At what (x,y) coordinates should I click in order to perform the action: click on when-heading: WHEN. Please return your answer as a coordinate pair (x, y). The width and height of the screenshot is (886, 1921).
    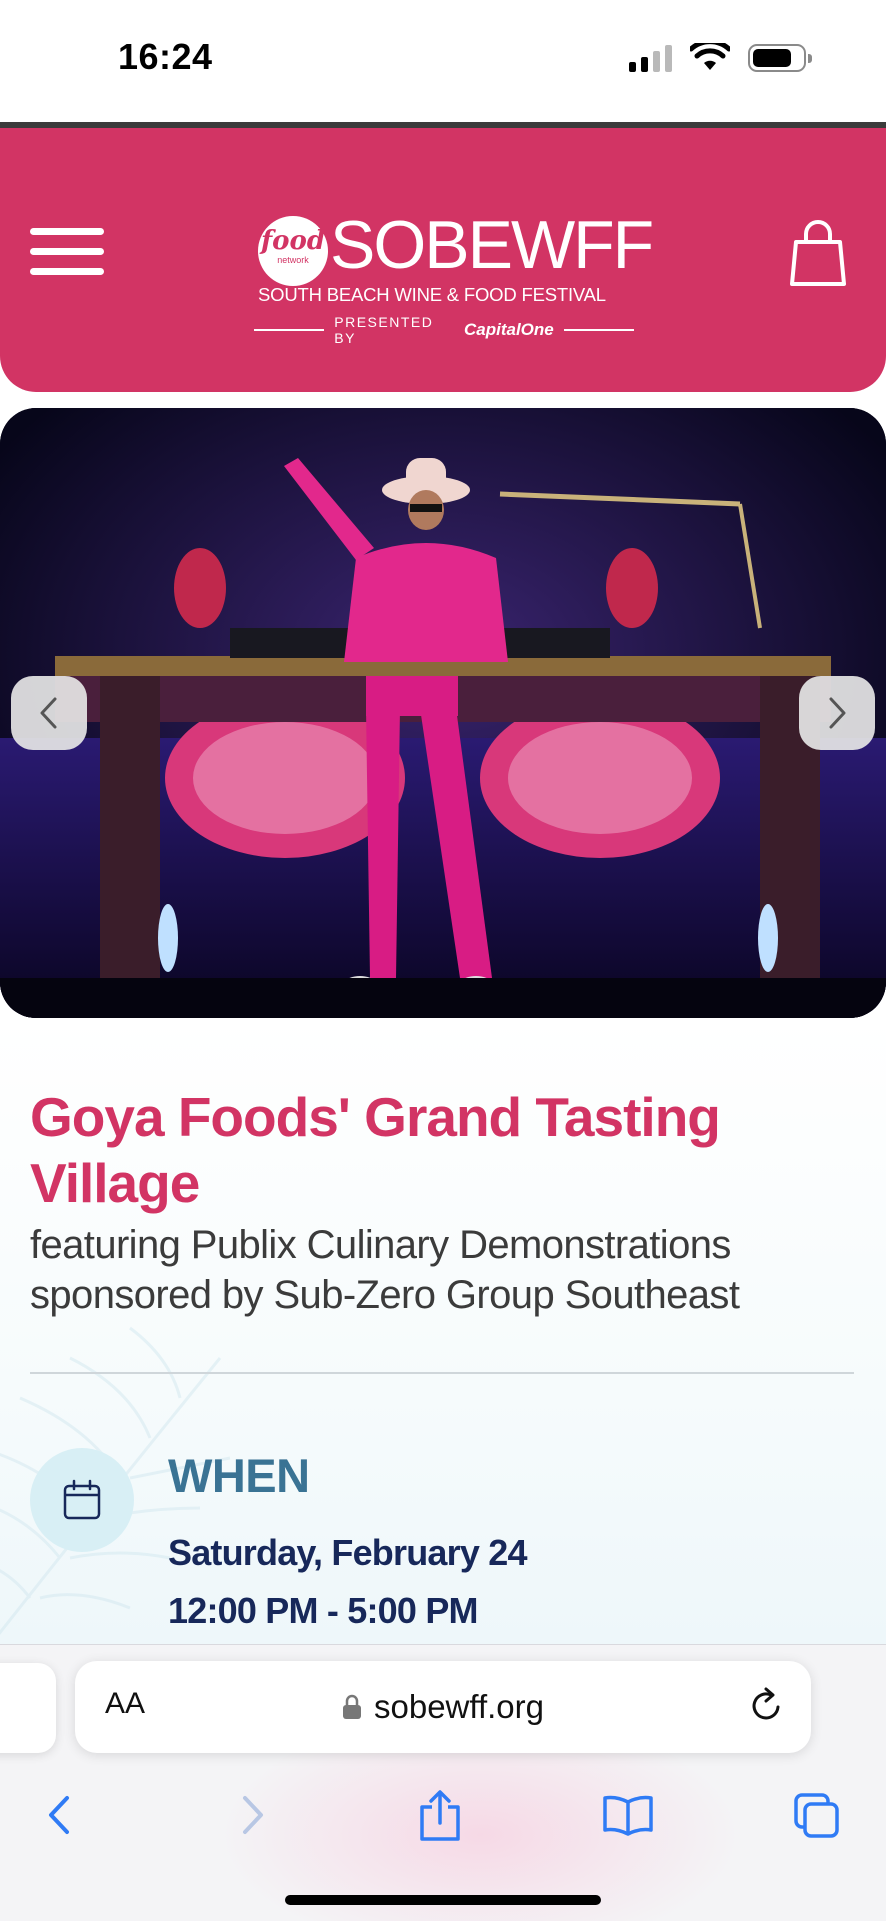
    Looking at the image, I should click on (239, 1475).